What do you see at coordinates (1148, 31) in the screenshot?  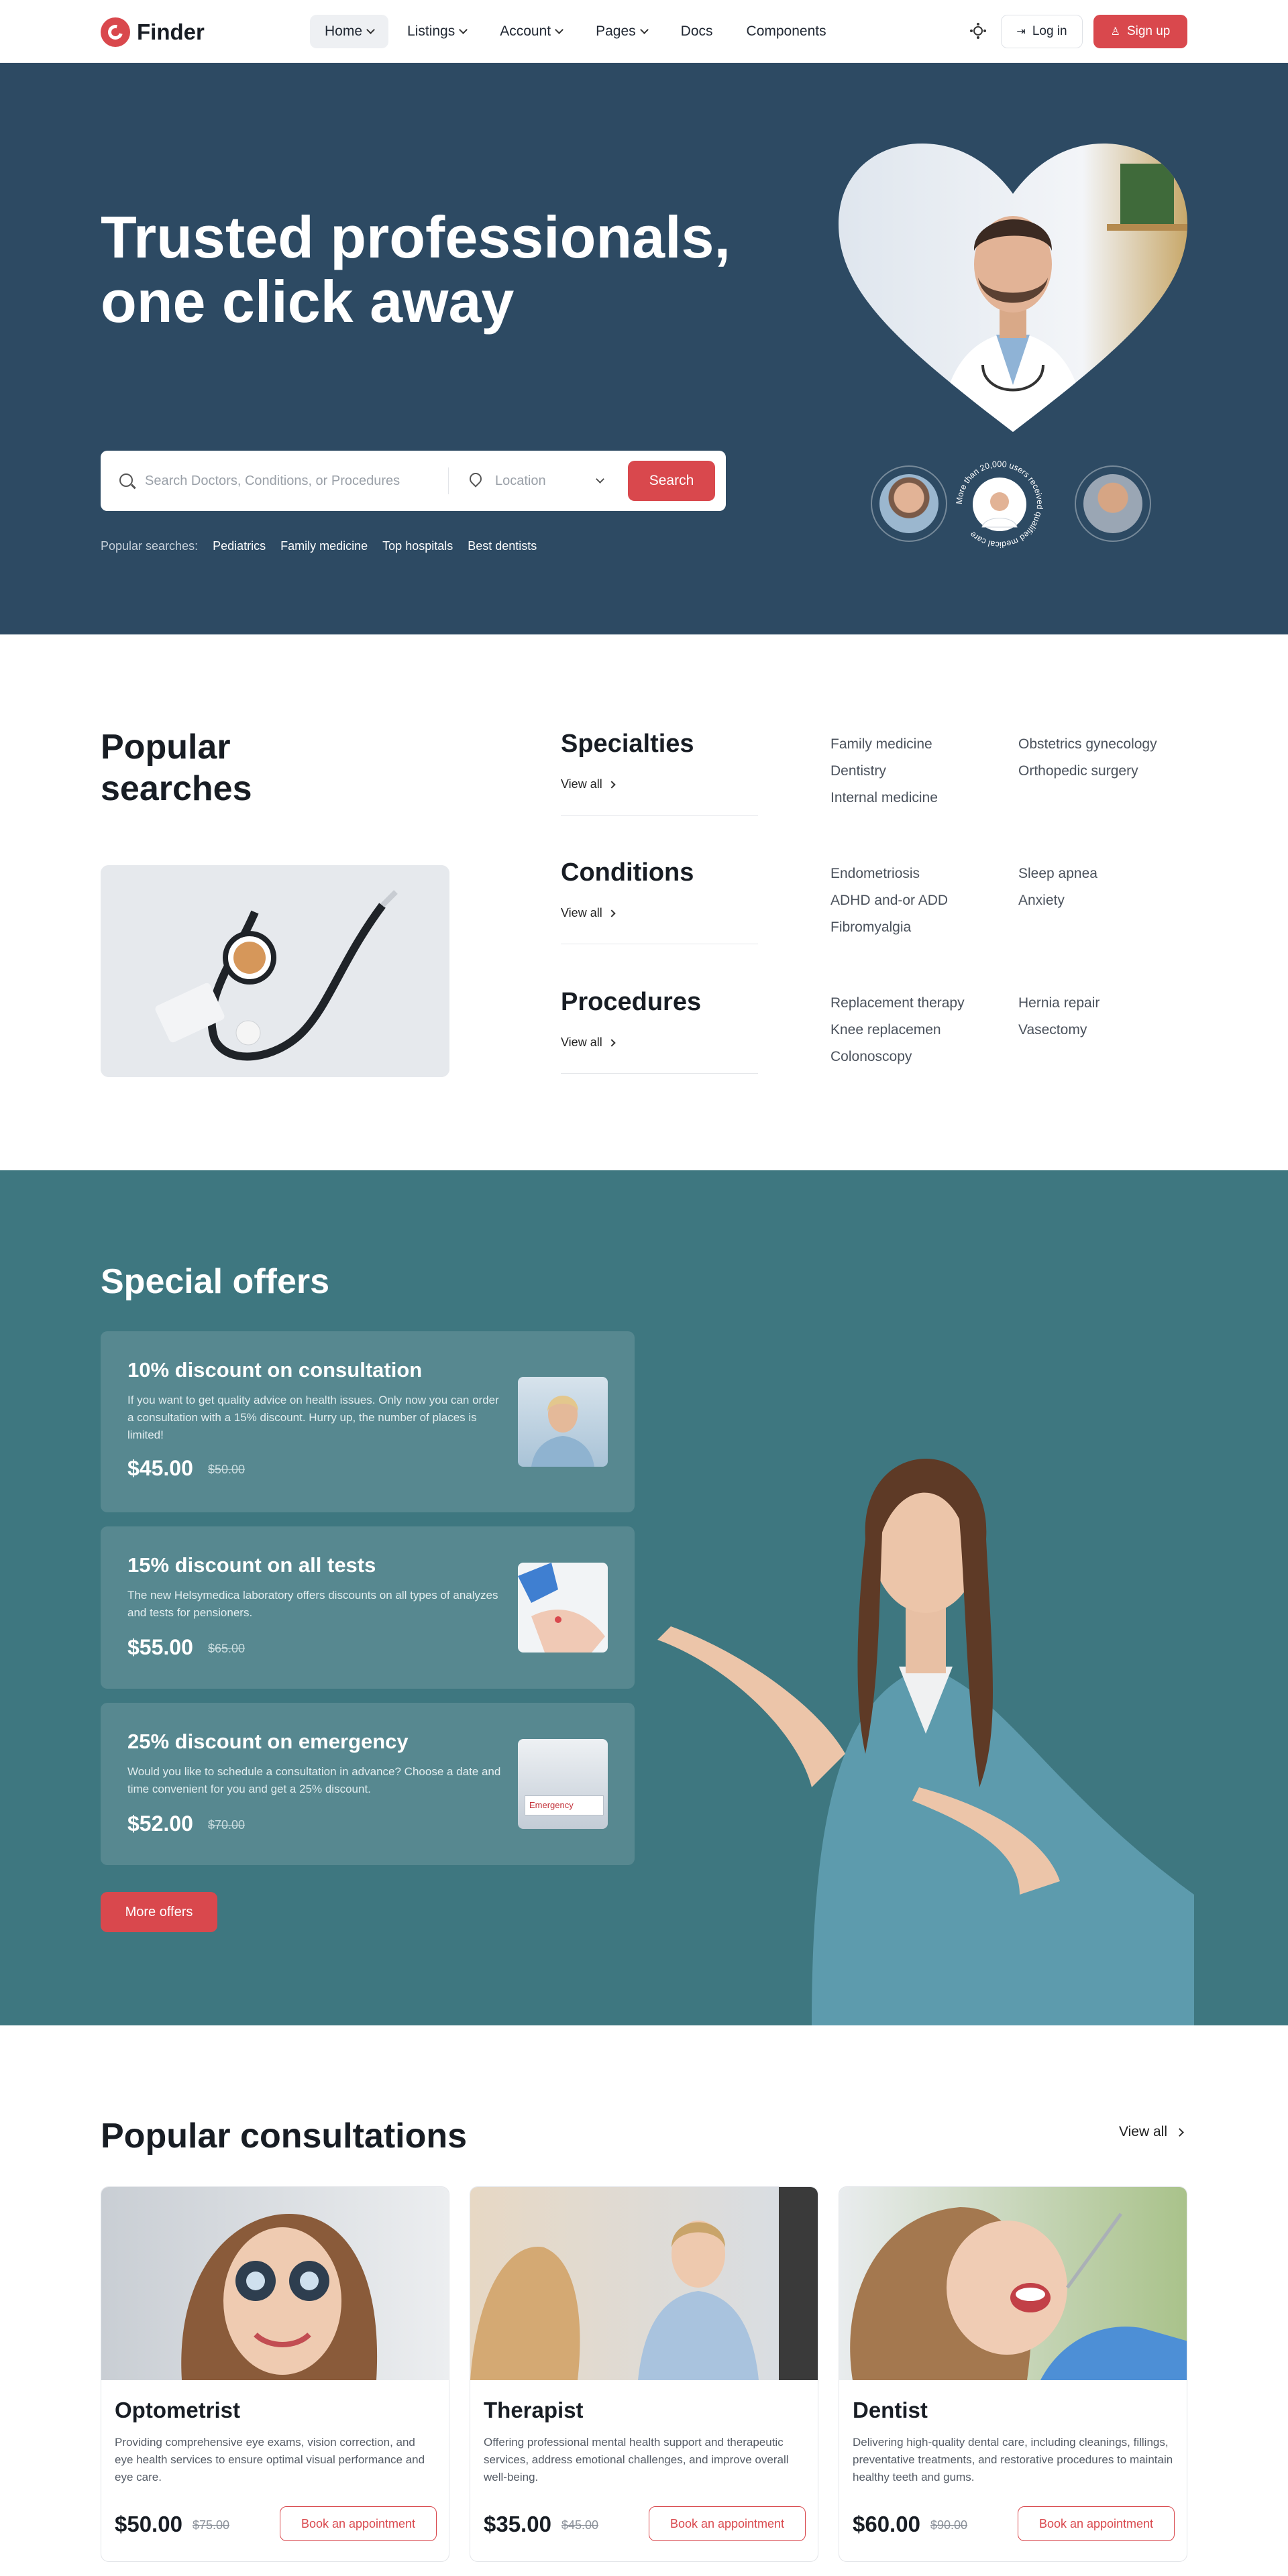 I see `signup-label: Sign up` at bounding box center [1148, 31].